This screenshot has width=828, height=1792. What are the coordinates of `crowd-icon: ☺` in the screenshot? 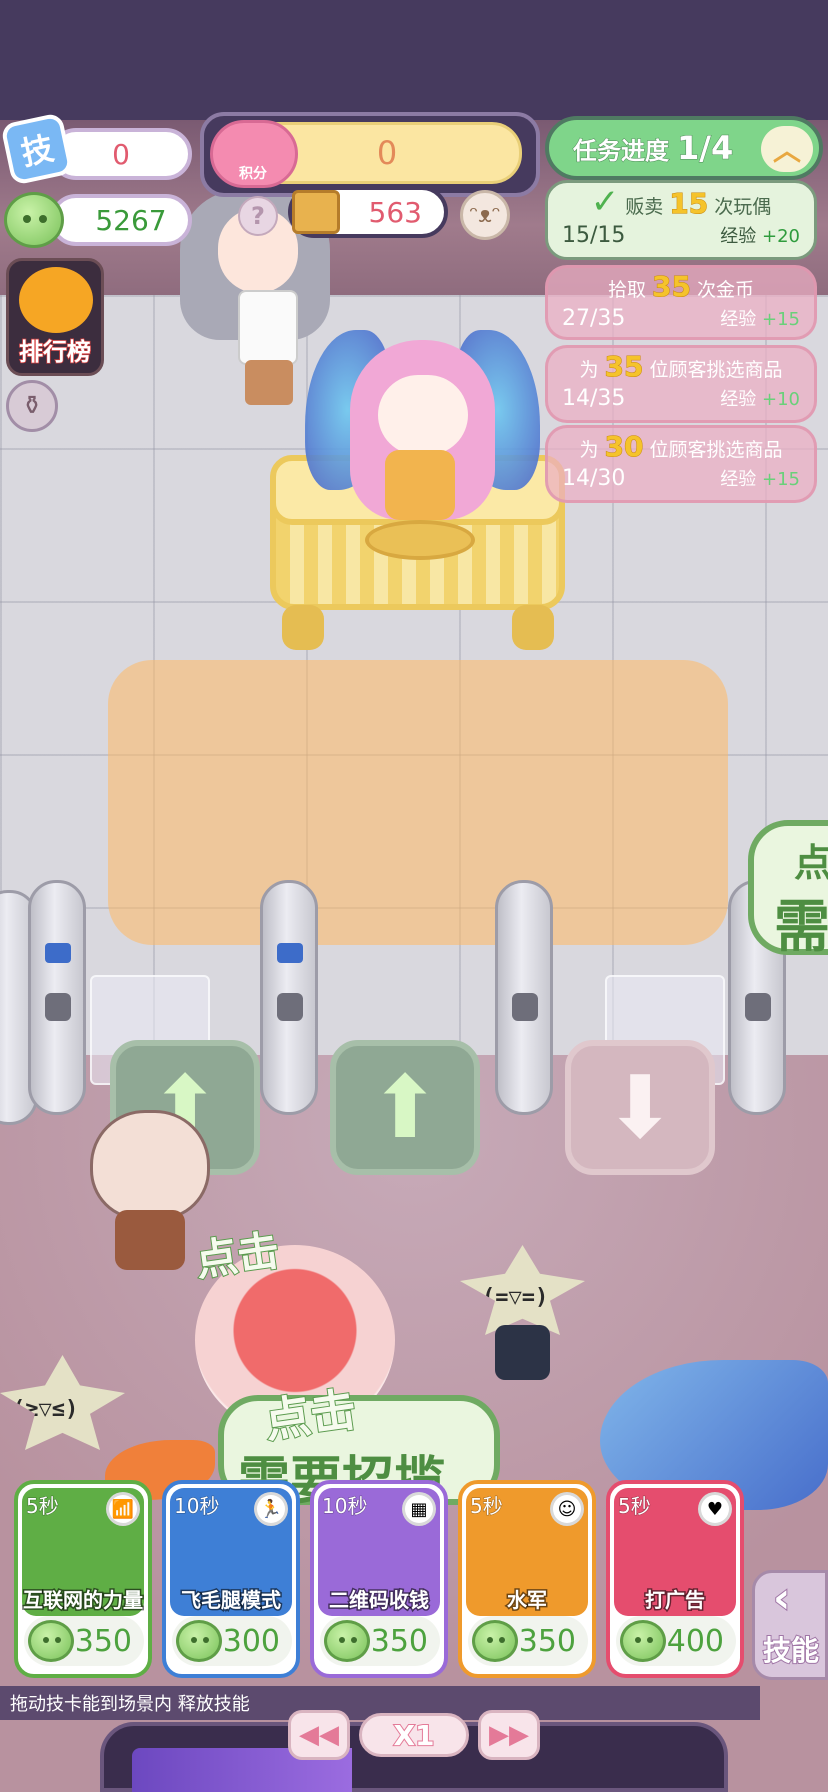 It's located at (567, 1509).